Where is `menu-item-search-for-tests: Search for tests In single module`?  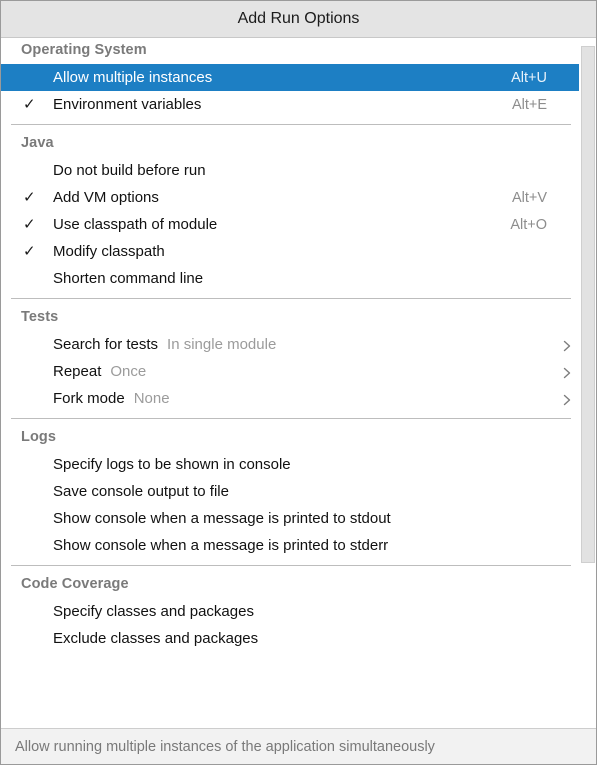 menu-item-search-for-tests: Search for tests In single module is located at coordinates (298, 344).